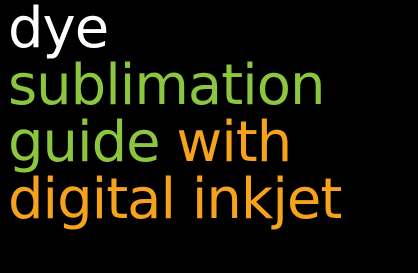 This screenshot has height=273, width=418. Describe the element at coordinates (92, 142) in the screenshot. I see `title-word-guide: guide` at that location.